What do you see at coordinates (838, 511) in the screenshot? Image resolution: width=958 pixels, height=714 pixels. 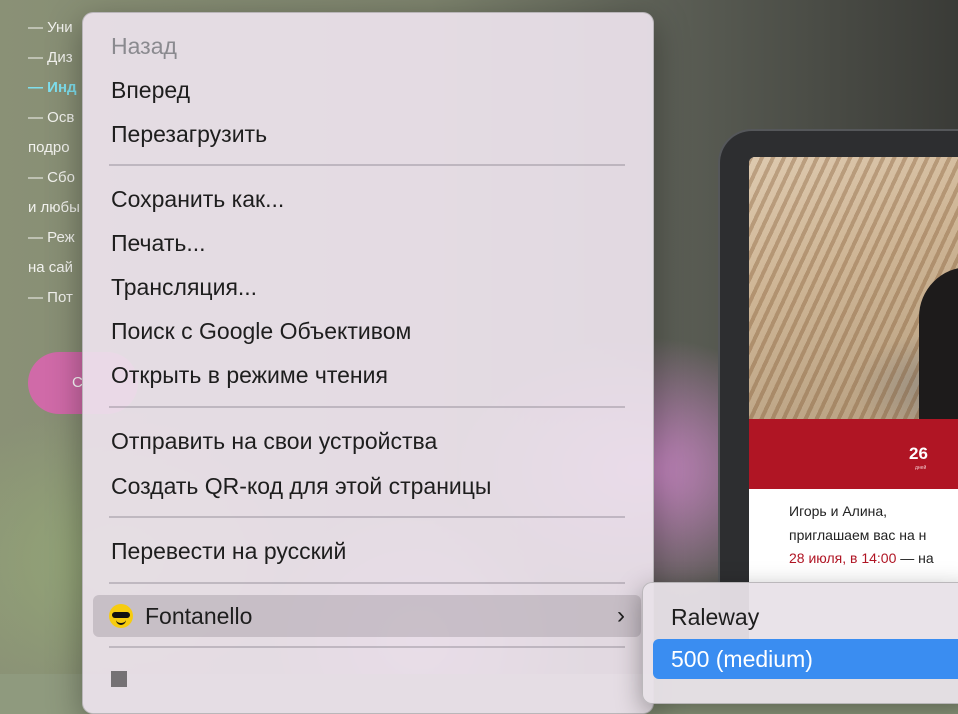 I see `invite-line: Игорь и Алина,` at bounding box center [838, 511].